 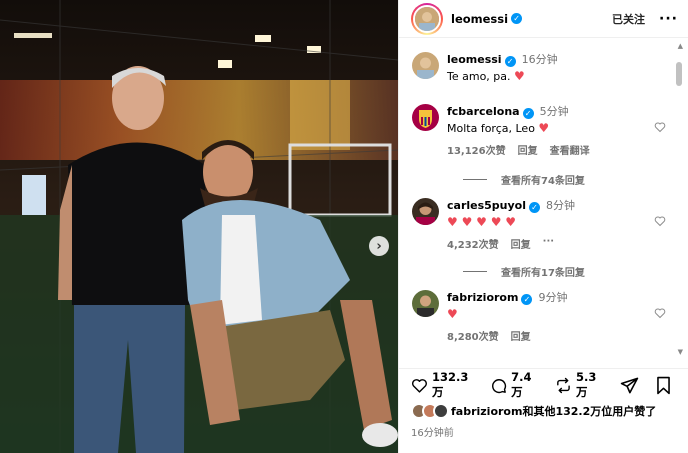 I want to click on post-author-username: leomessi, so click(x=479, y=19).